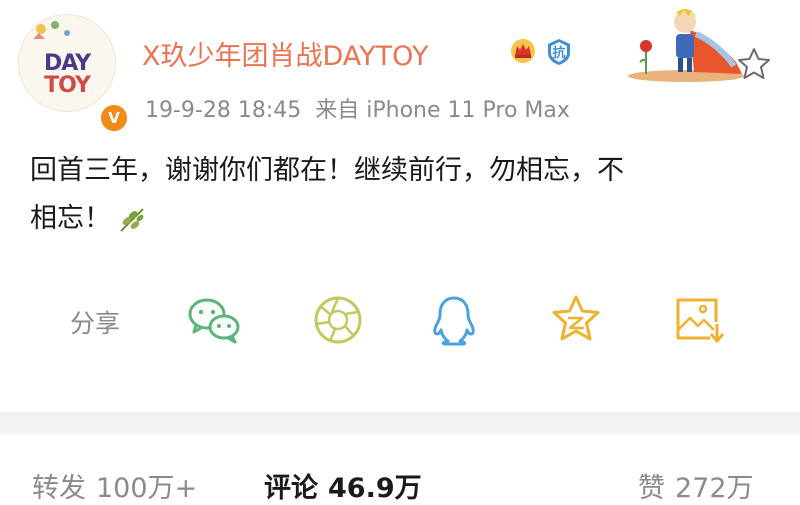 The image size is (800, 505). I want to click on section-divider, so click(400, 423).